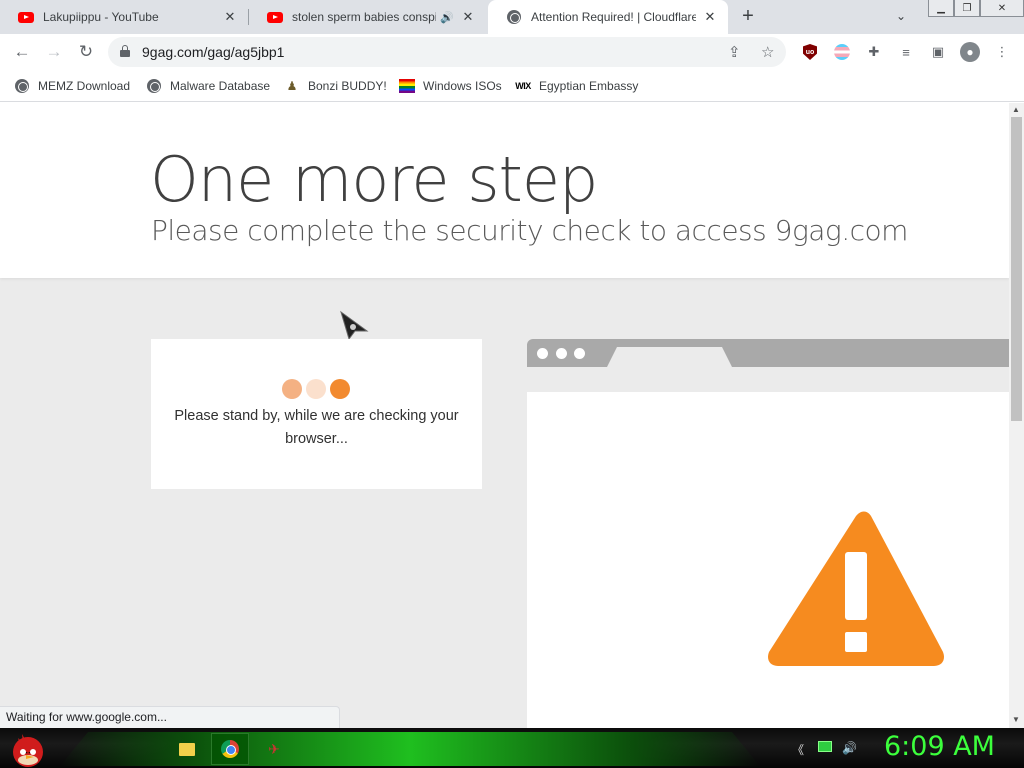  I want to click on bookmark-label: Windows ISOs, so click(462, 86).